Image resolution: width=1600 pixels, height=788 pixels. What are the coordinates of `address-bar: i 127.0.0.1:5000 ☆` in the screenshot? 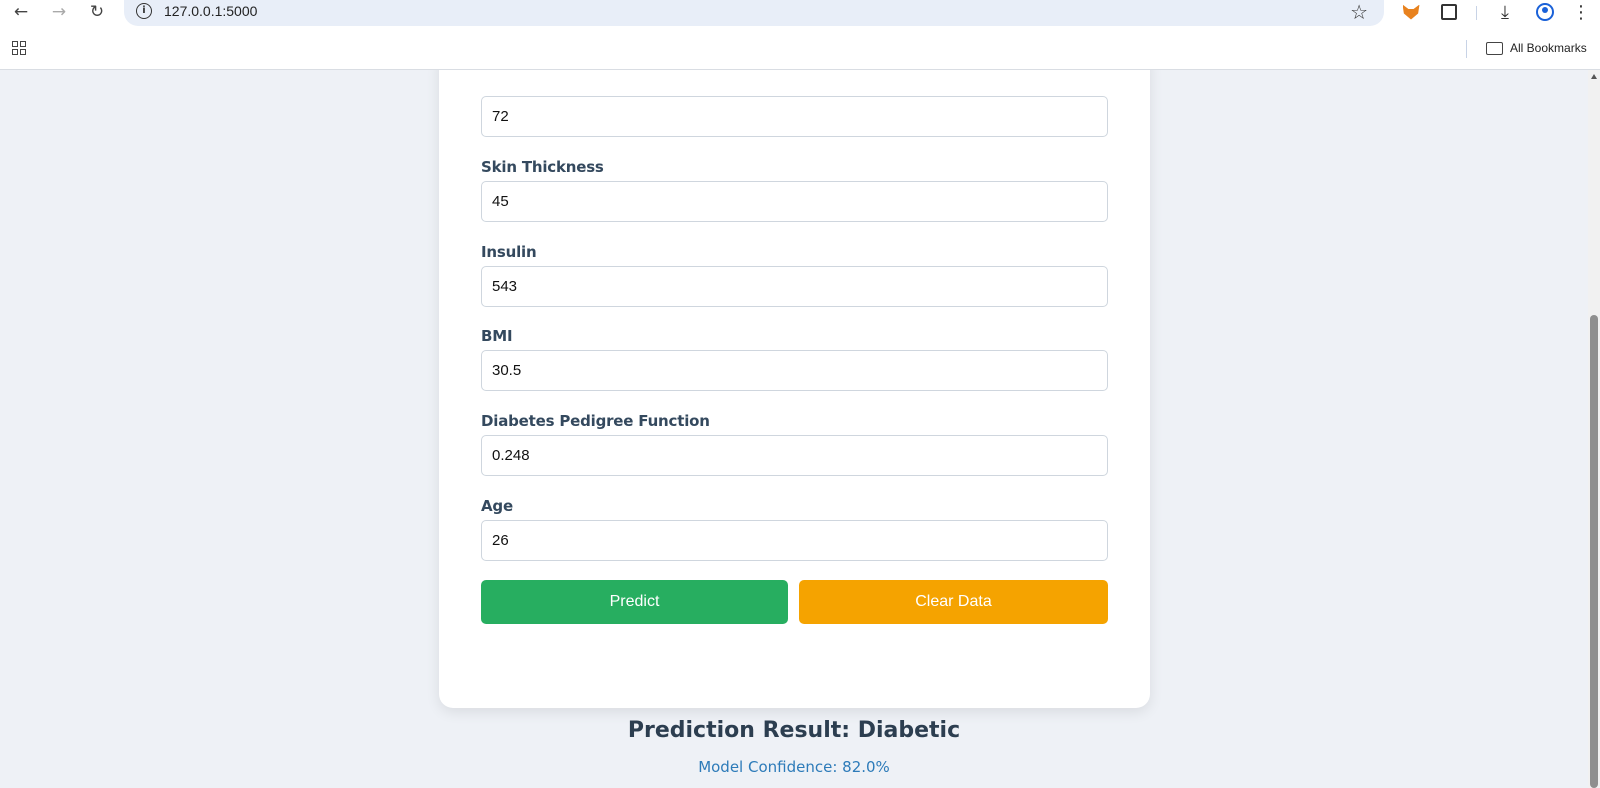 It's located at (754, 13).